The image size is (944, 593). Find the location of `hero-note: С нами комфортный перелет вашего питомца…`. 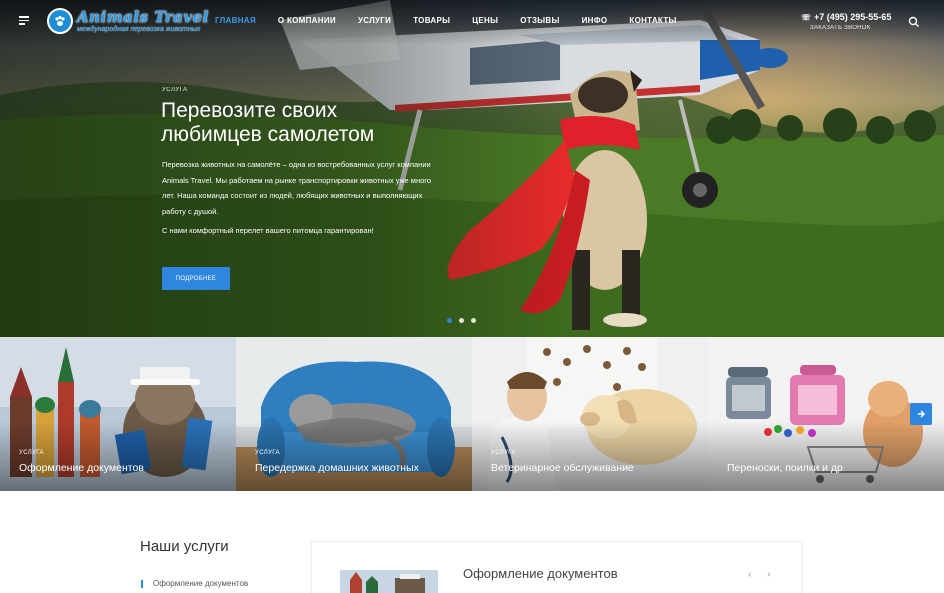

hero-note: С нами комфортный перелет вашего питомца… is located at coordinates (268, 230).